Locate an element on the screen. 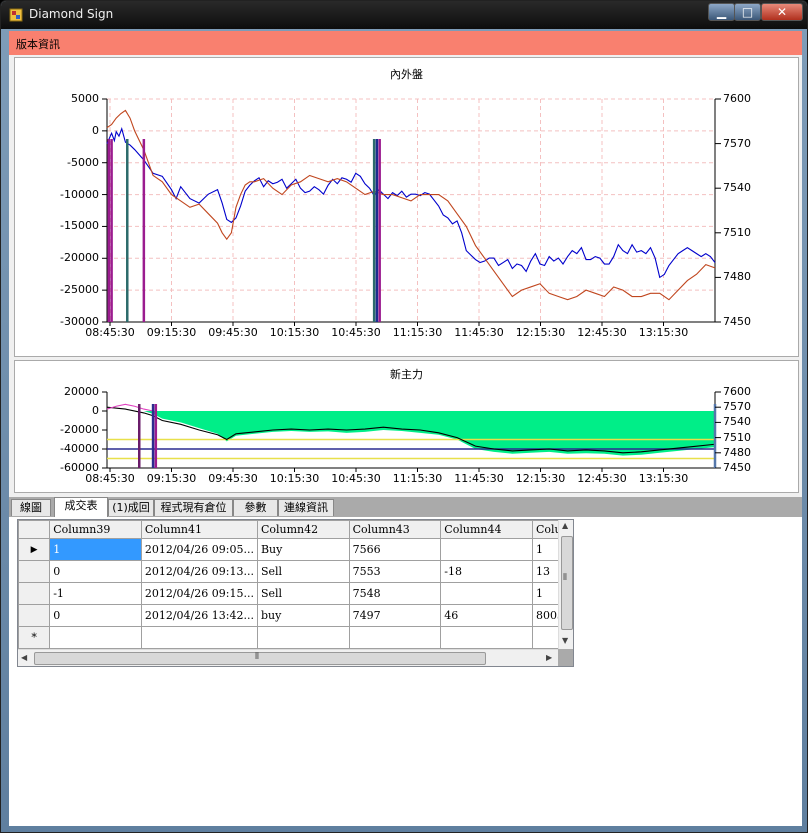 Image resolution: width=808 pixels, height=833 pixels. y-left-tick-label: -20000 is located at coordinates (79, 429).